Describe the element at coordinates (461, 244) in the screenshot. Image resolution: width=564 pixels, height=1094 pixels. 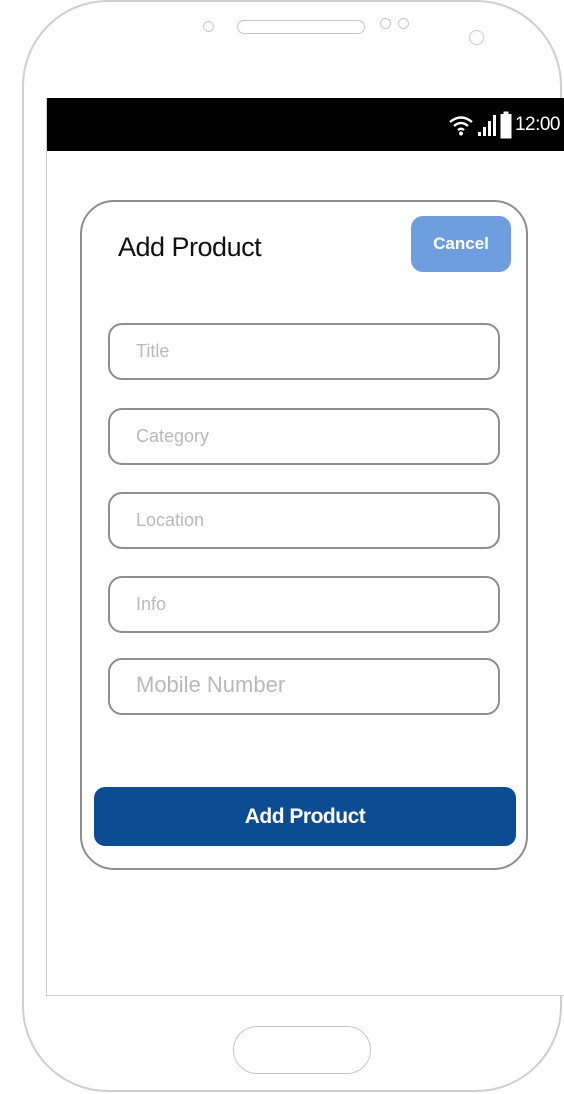
I see `cancel-button: Cancel` at that location.